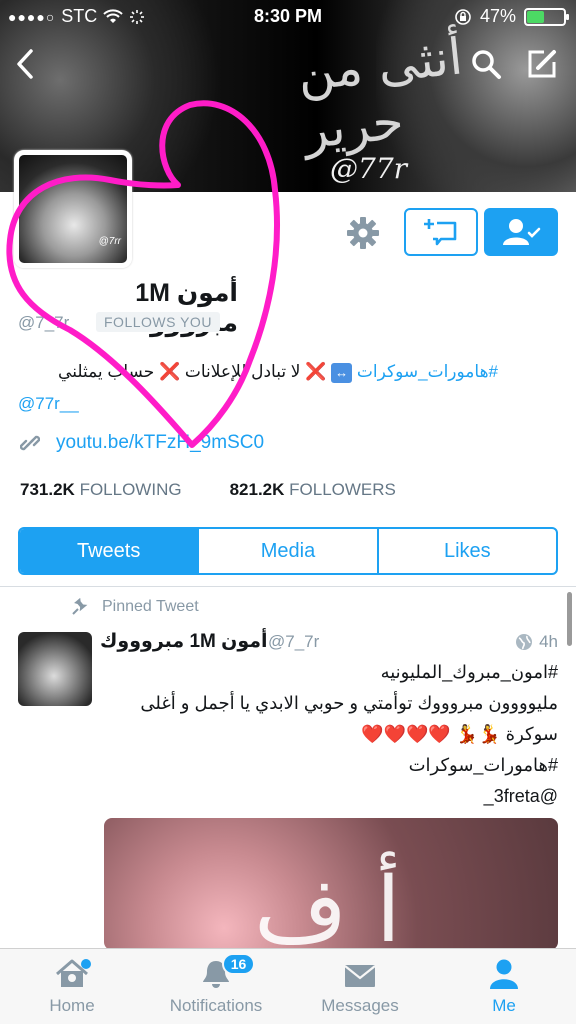  What do you see at coordinates (288, 586) in the screenshot?
I see `timeline-divider` at bounding box center [288, 586].